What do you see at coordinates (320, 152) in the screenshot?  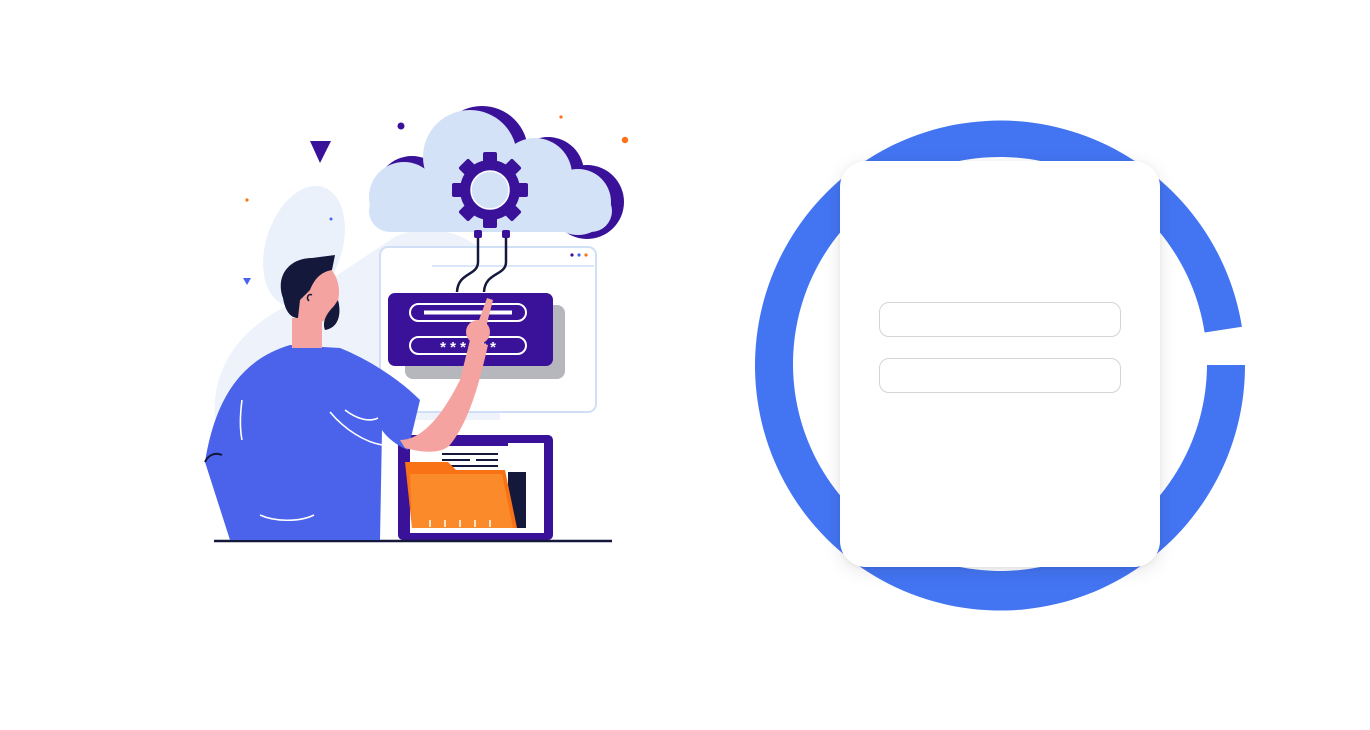 I see `confetti-triangle` at bounding box center [320, 152].